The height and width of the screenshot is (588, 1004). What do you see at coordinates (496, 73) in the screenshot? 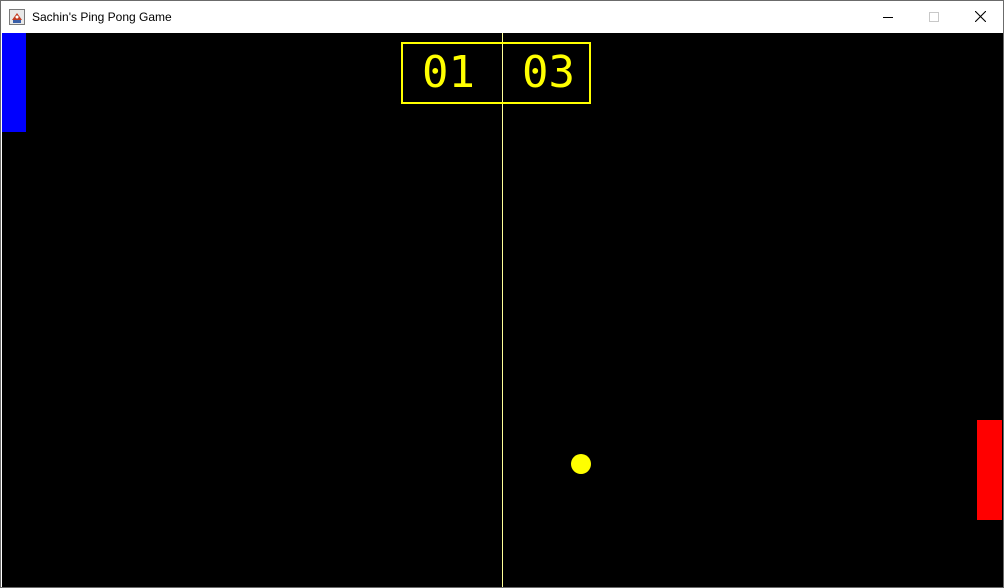
I see `scoreboard: 01 03` at bounding box center [496, 73].